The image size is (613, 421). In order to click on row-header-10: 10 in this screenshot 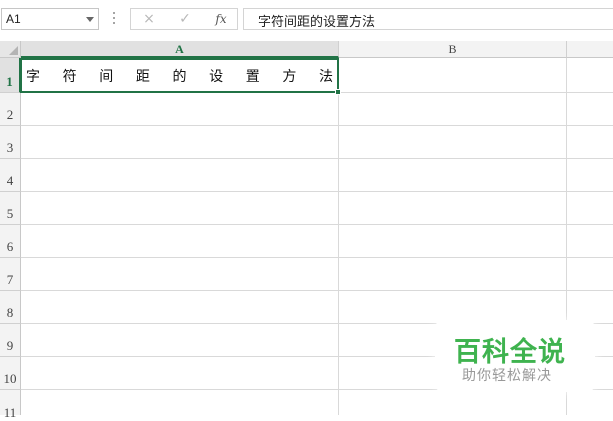, I will do `click(10, 373)`.